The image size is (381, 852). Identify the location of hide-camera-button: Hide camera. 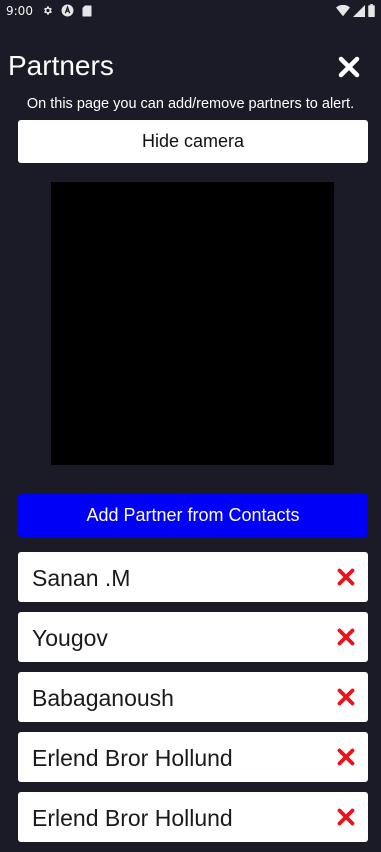
(193, 141).